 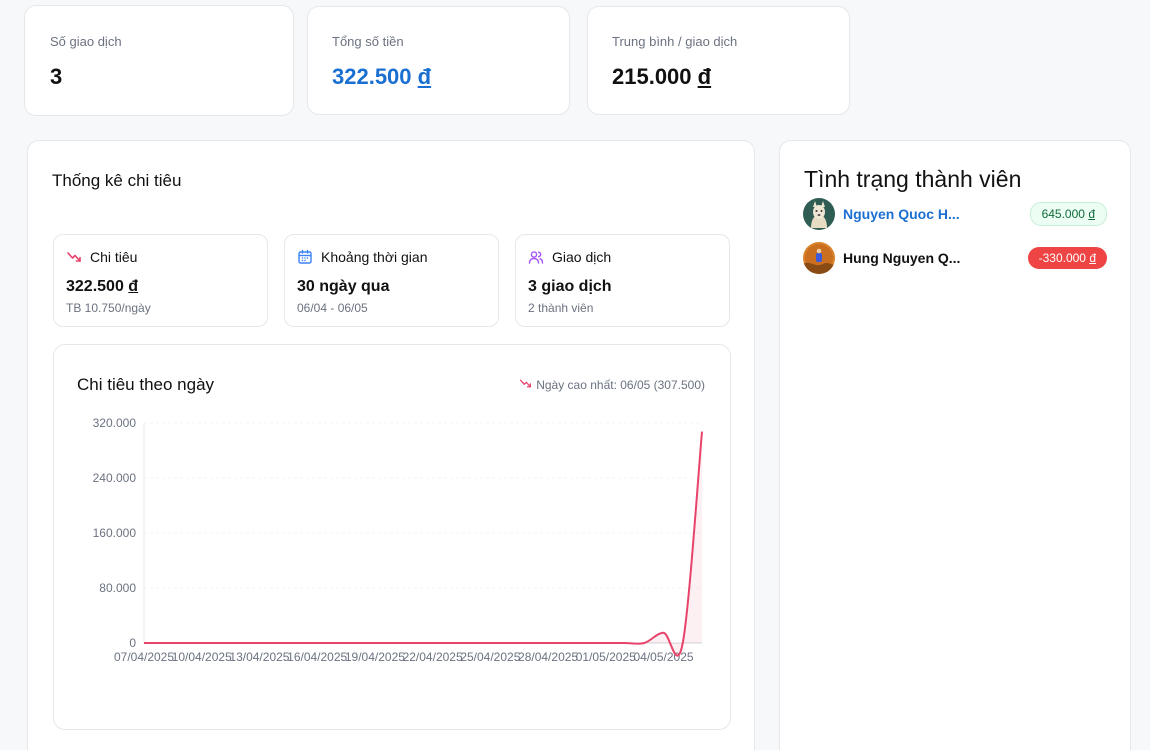 I want to click on x-tick-label: 28/04/2025, so click(x=548, y=657).